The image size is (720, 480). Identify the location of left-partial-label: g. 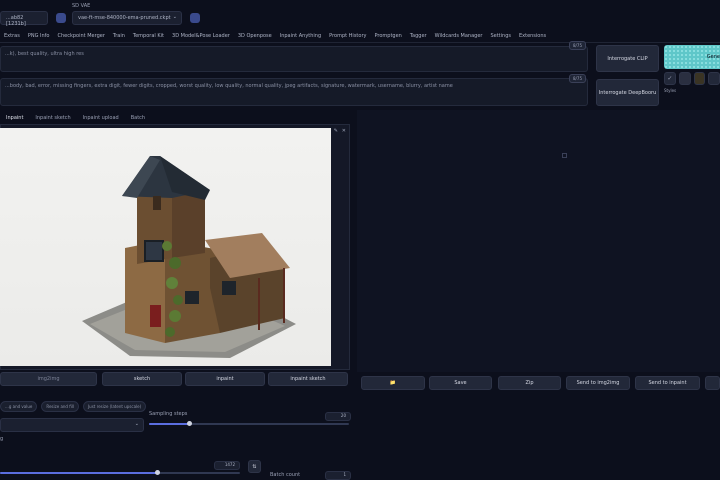
(2, 439).